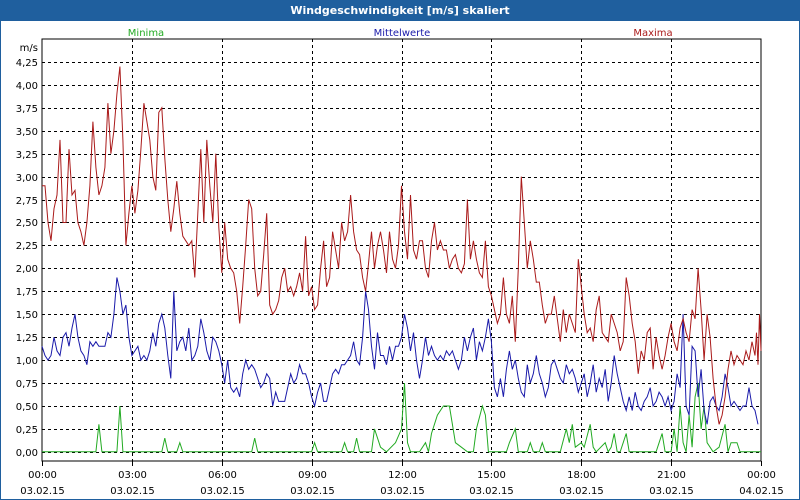 The image size is (800, 500). What do you see at coordinates (27, 292) in the screenshot?
I see `y-tick-label: 1,75` at bounding box center [27, 292].